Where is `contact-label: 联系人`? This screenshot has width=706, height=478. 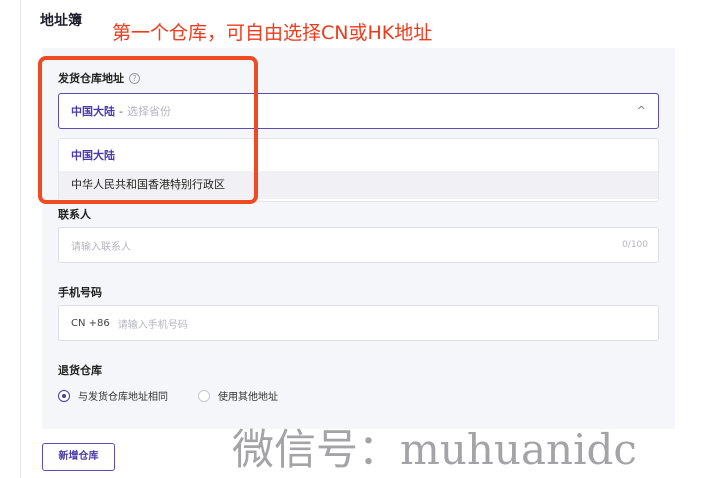
contact-label: 联系人 is located at coordinates (74, 214).